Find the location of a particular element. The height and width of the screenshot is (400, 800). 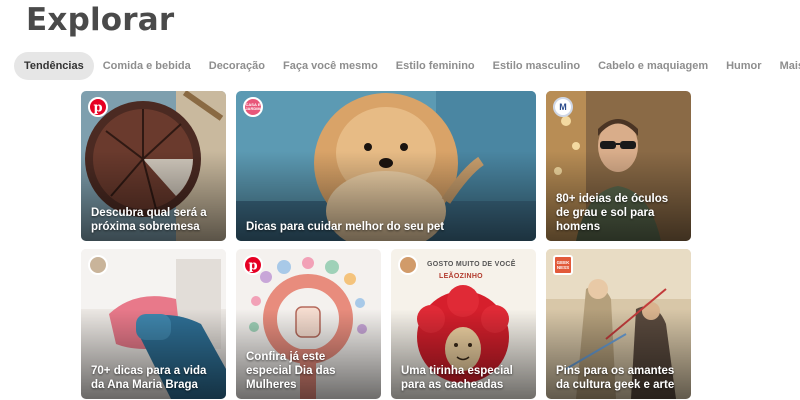

casa-e-jardim-logo: CASA E JARDIM is located at coordinates (253, 107).